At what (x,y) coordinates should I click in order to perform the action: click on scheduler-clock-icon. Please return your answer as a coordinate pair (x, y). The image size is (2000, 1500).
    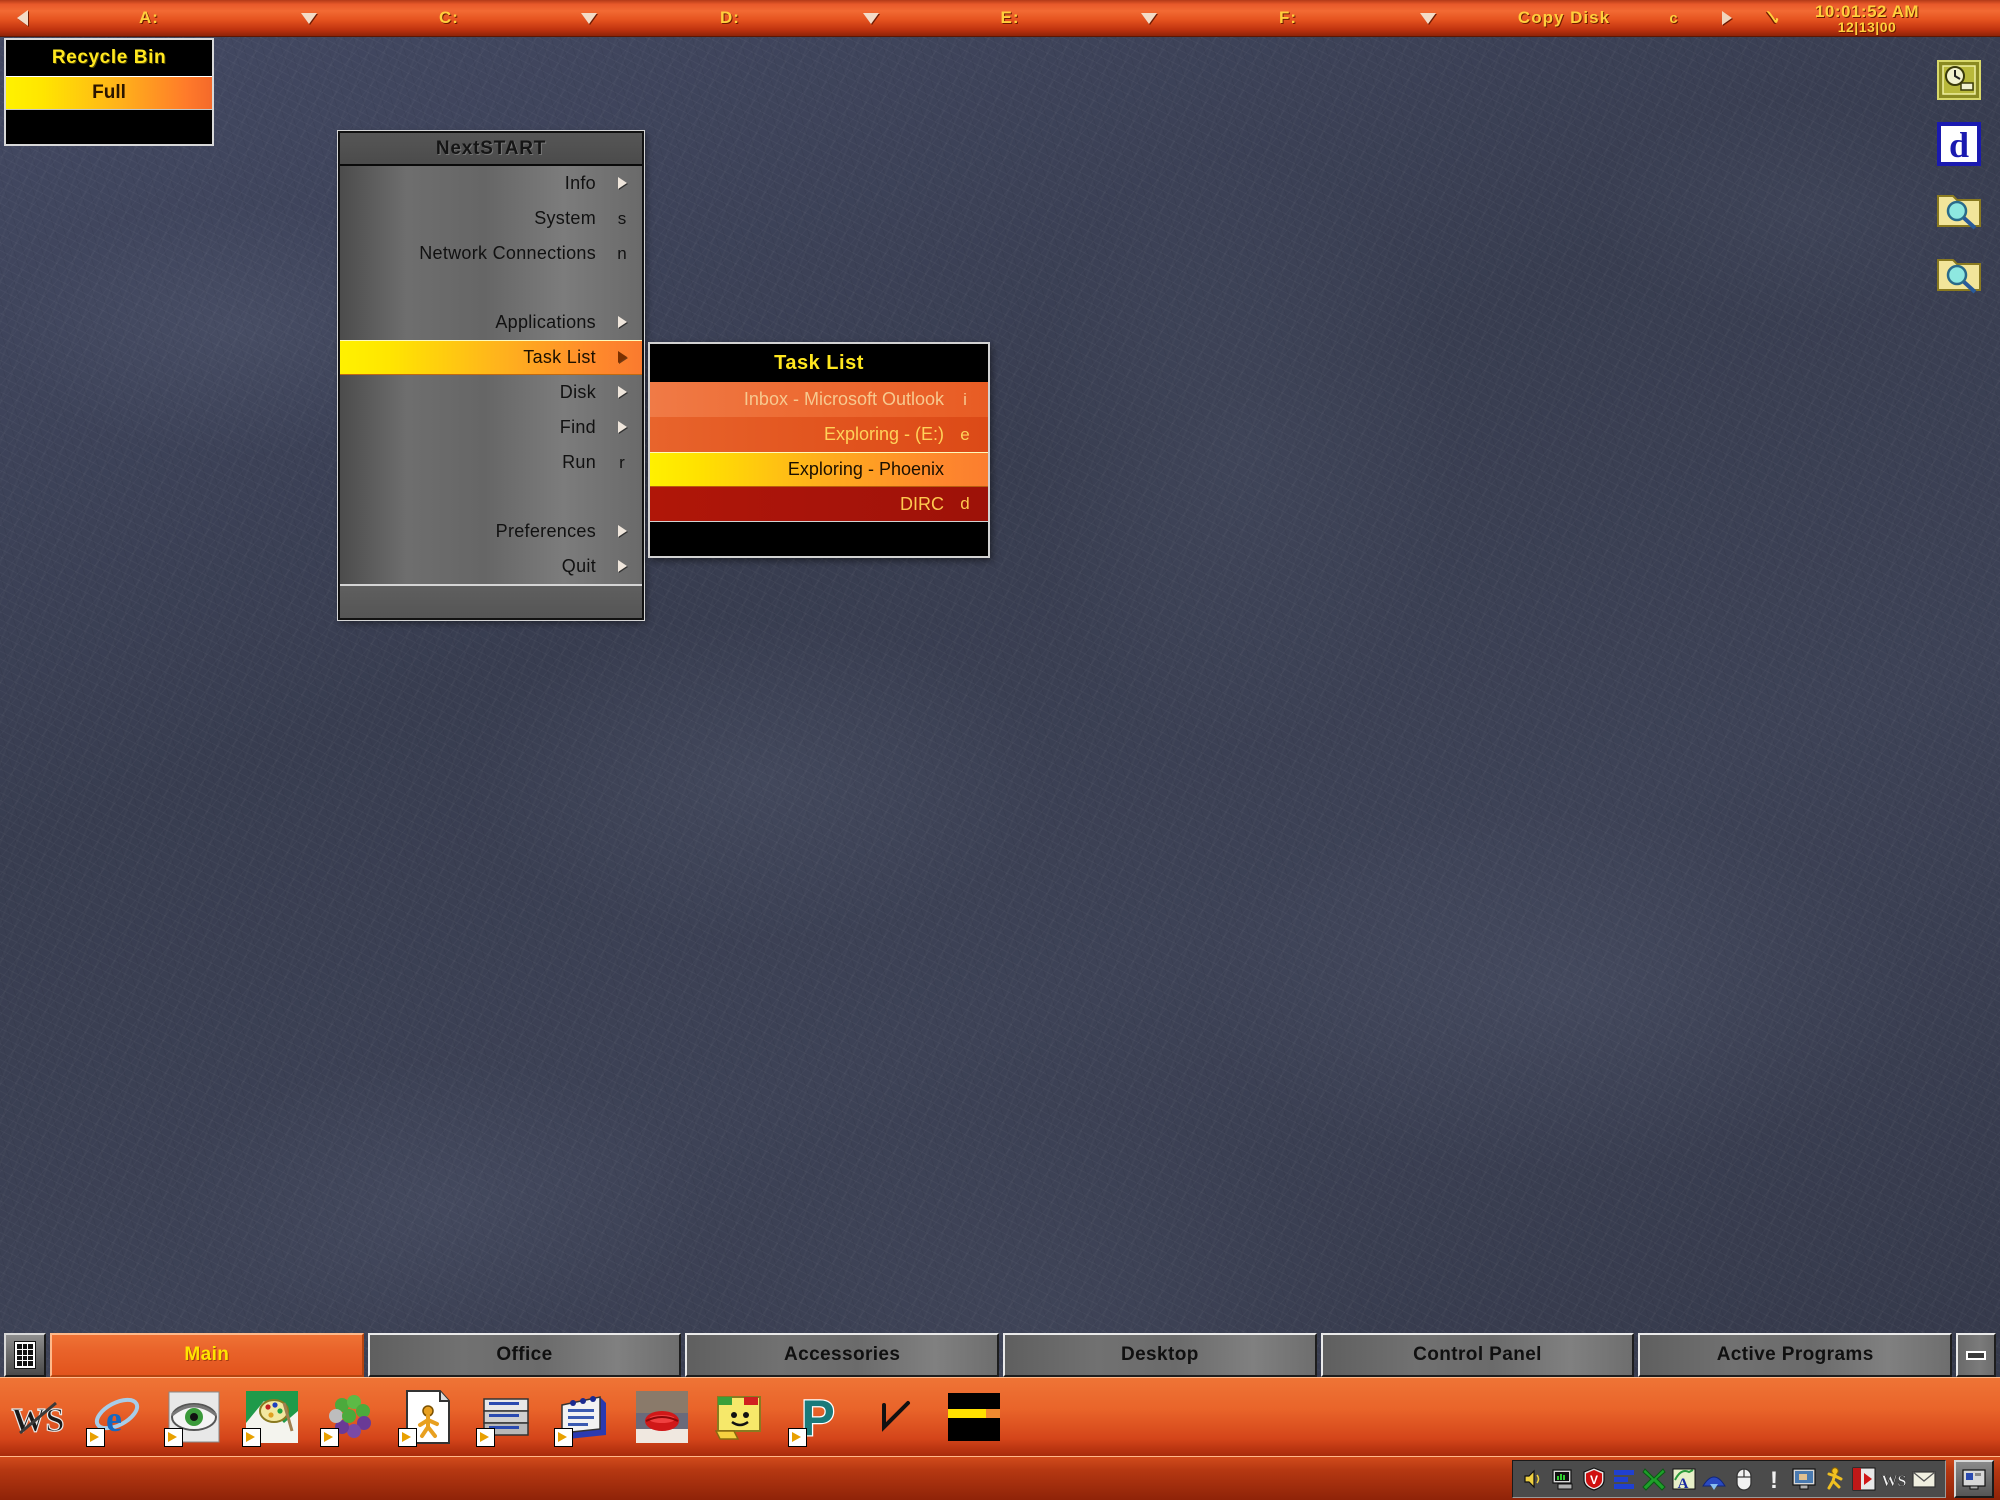
    Looking at the image, I should click on (1959, 80).